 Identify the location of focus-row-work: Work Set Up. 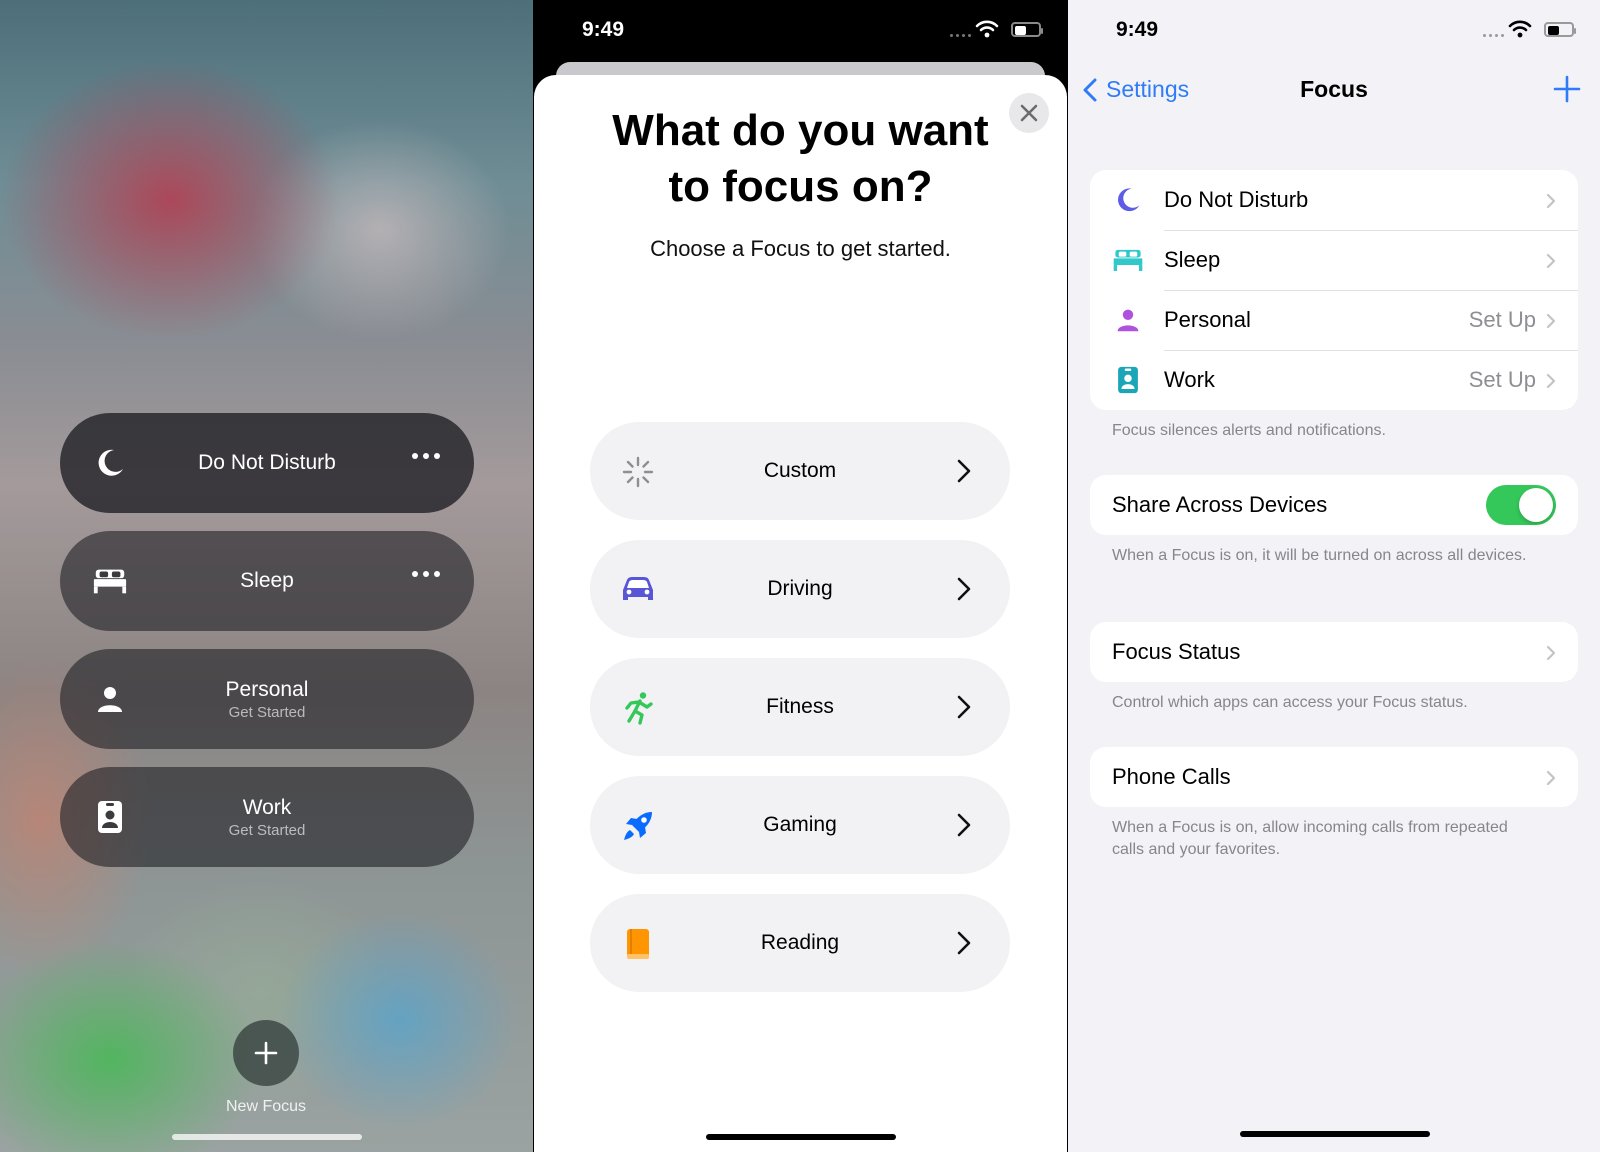
(1334, 380).